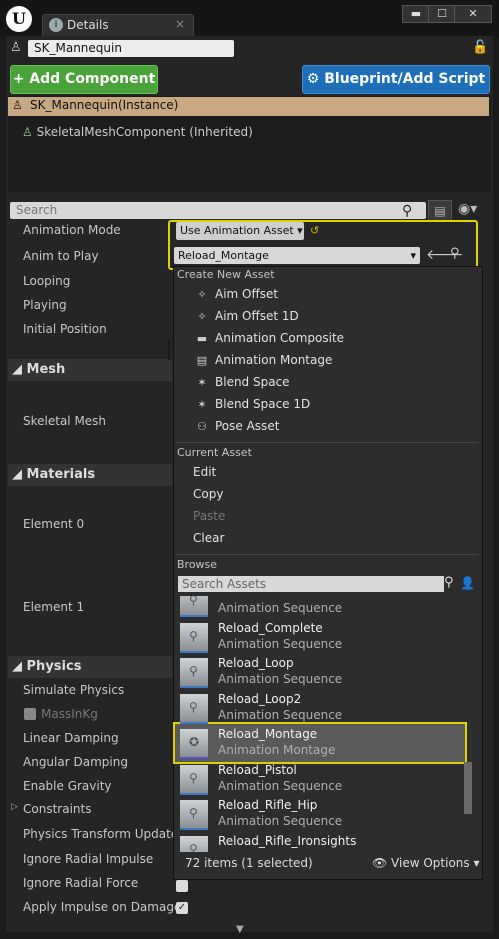  Describe the element at coordinates (223, 255) in the screenshot. I see `anim-asset-value: Reload_Montage` at that location.